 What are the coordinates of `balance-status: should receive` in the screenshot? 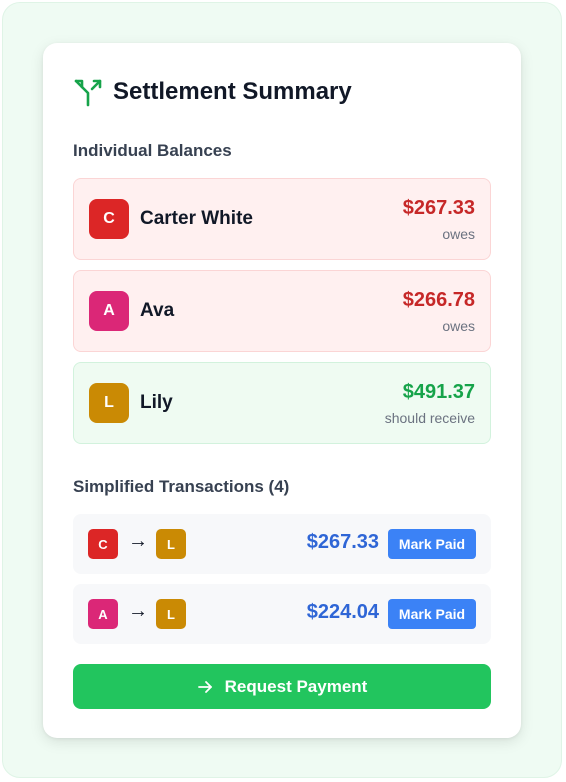 It's located at (429, 418).